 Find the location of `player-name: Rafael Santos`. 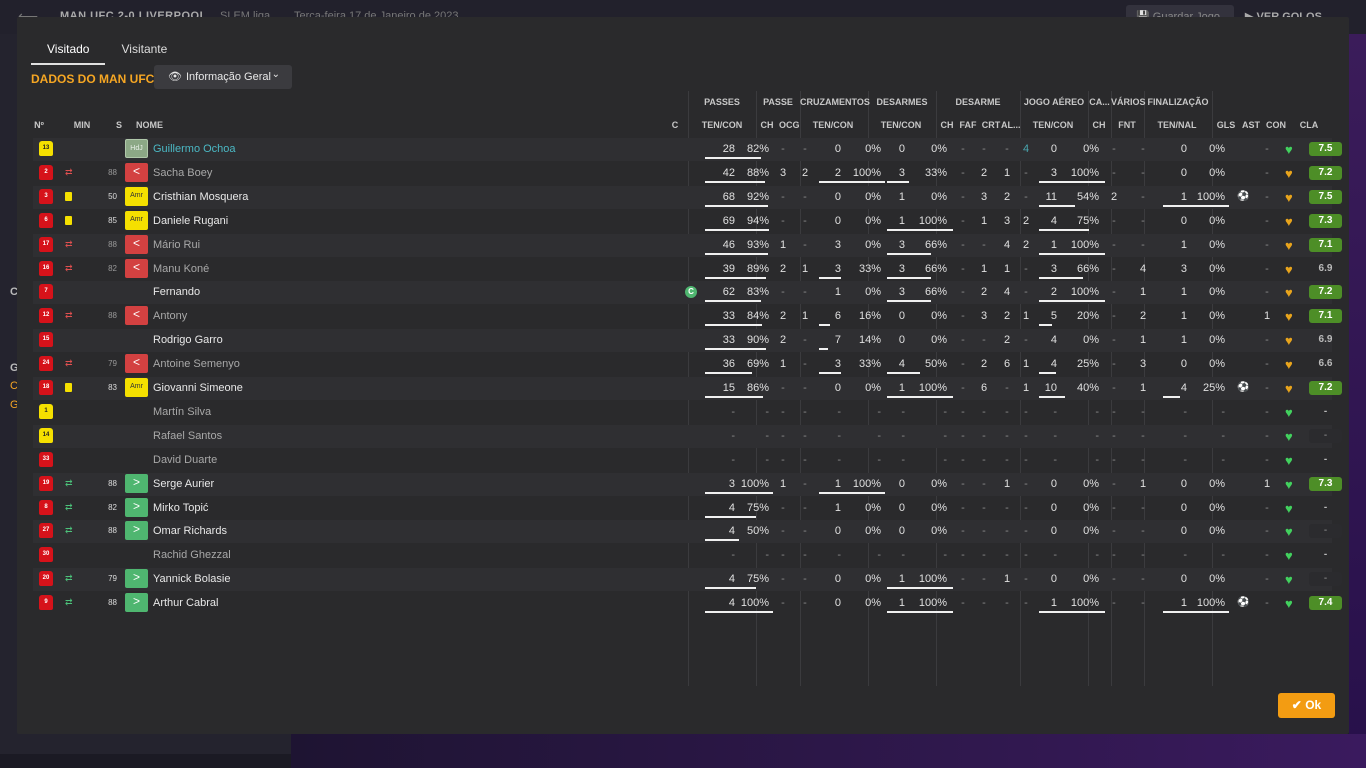

player-name: Rafael Santos is located at coordinates (187, 436).